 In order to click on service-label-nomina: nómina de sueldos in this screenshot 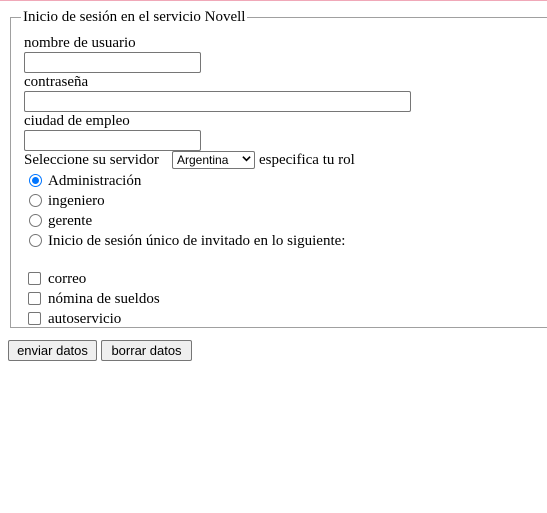, I will do `click(104, 299)`.